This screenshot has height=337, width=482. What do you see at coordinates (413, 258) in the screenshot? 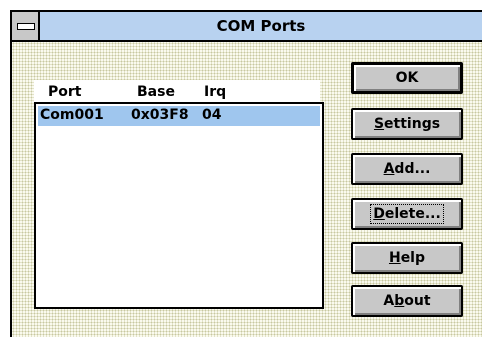
I see `help-label-post: elp` at bounding box center [413, 258].